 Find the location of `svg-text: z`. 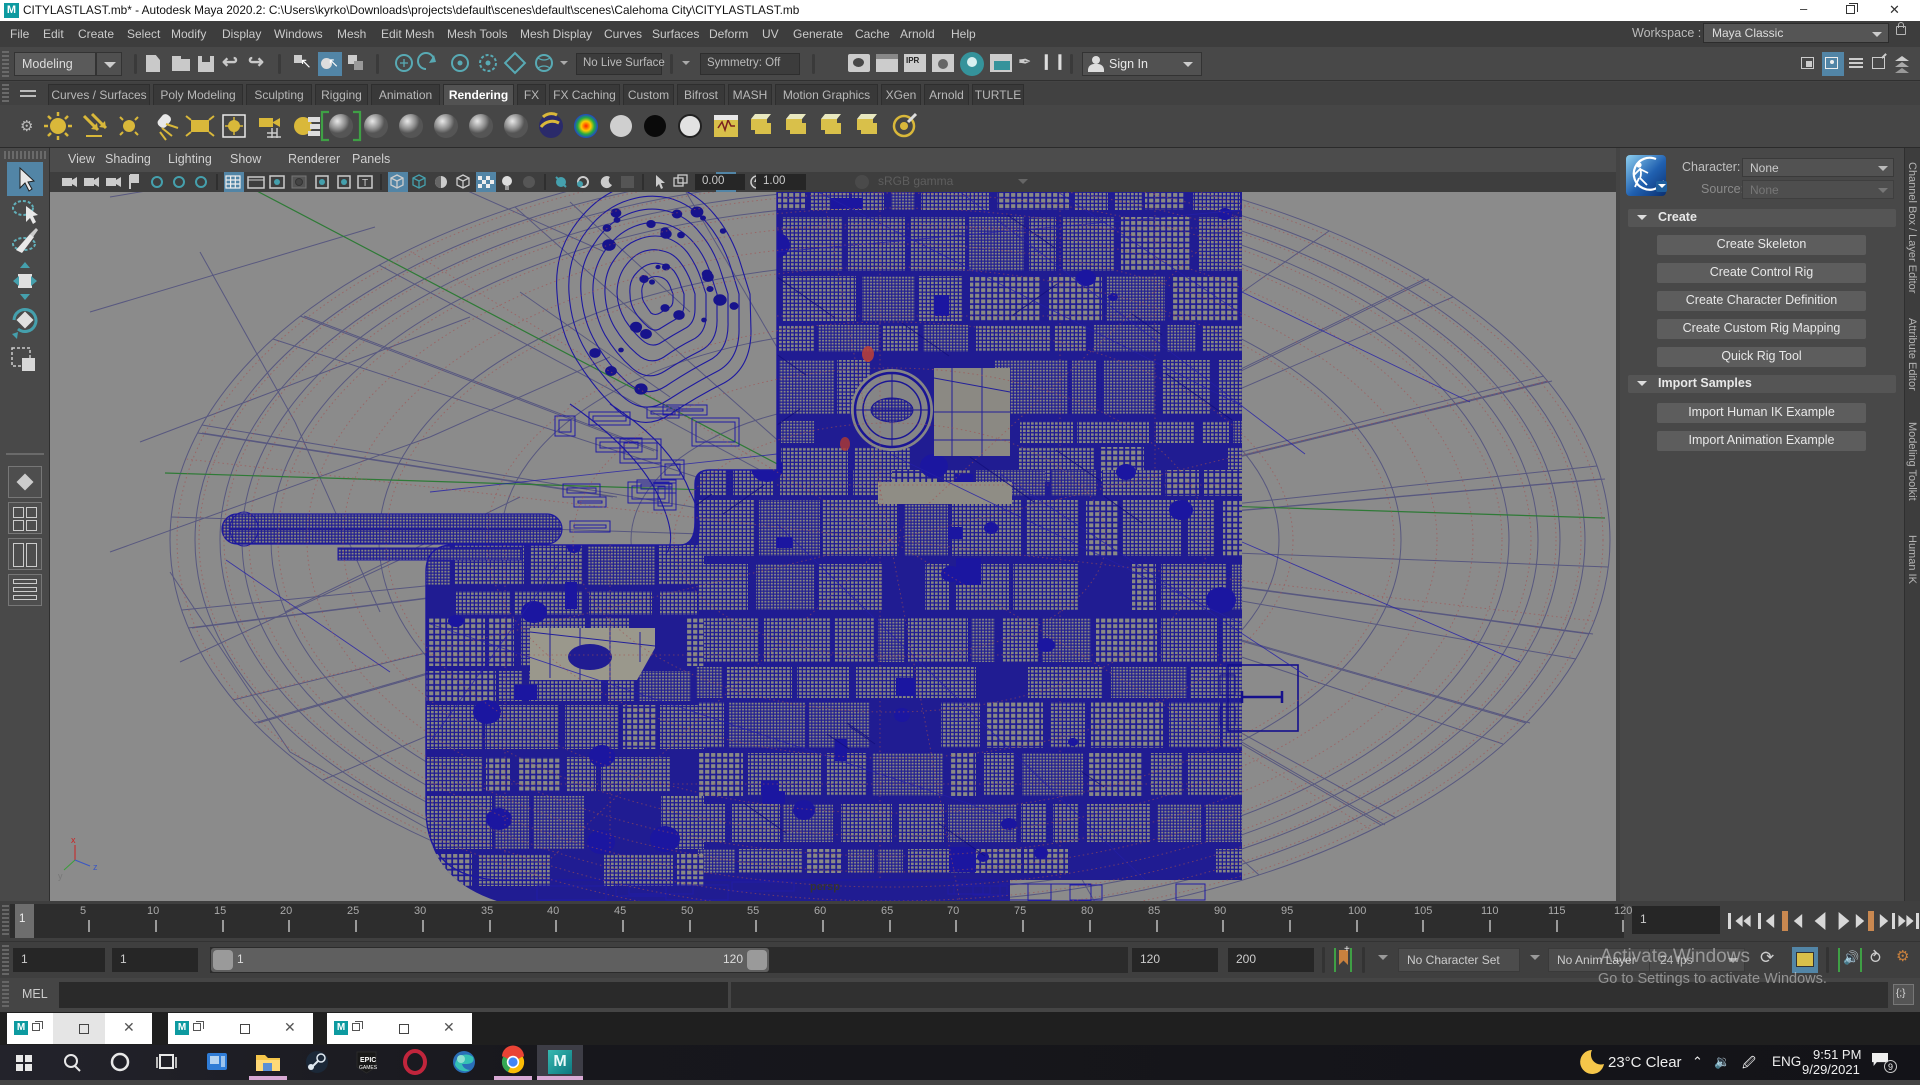

svg-text: z is located at coordinates (95, 867).